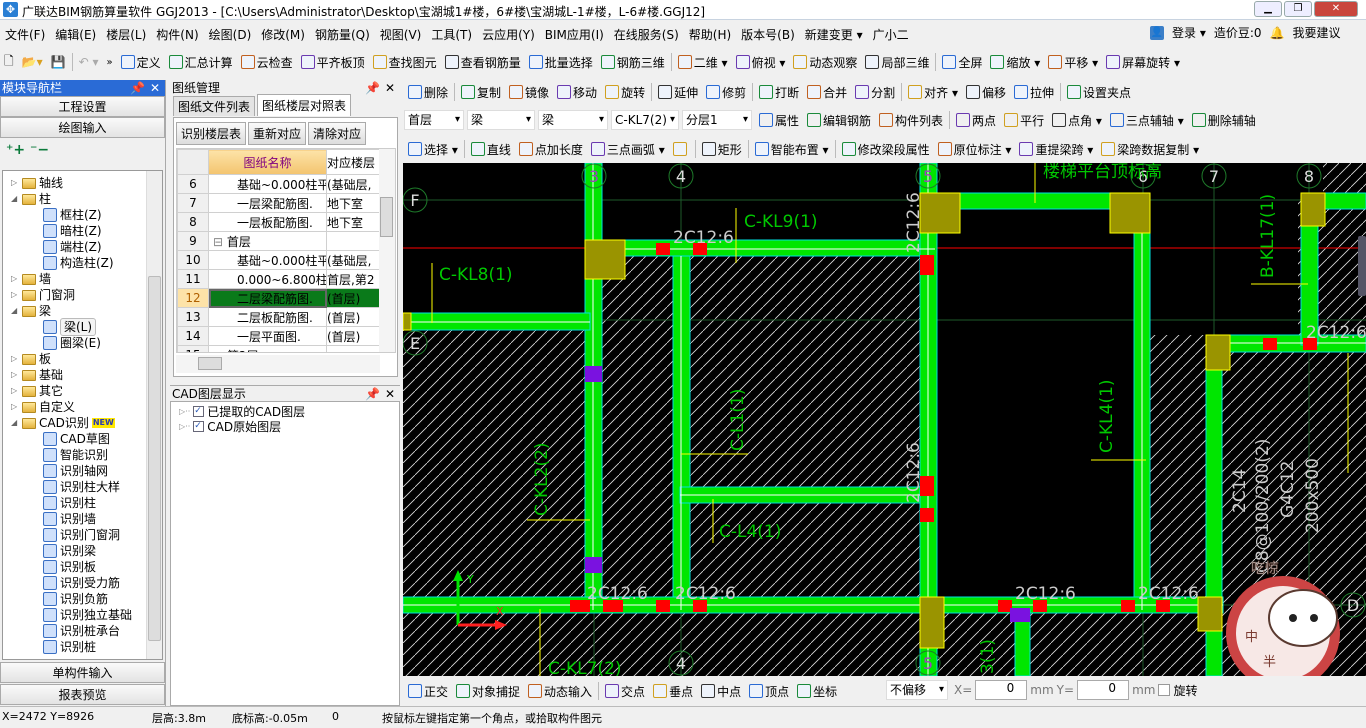 The width and height of the screenshot is (1366, 728). What do you see at coordinates (267, 317) in the screenshot?
I see `drawing-name-cell: 二层板配筋图.` at bounding box center [267, 317].